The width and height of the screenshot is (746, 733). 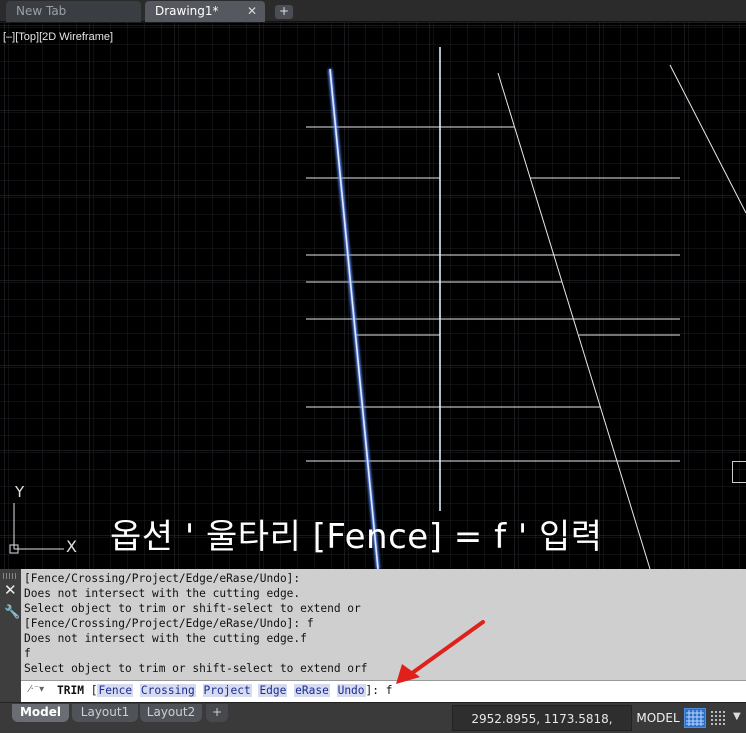 I want to click on ucs-y-label: Y, so click(x=20, y=492).